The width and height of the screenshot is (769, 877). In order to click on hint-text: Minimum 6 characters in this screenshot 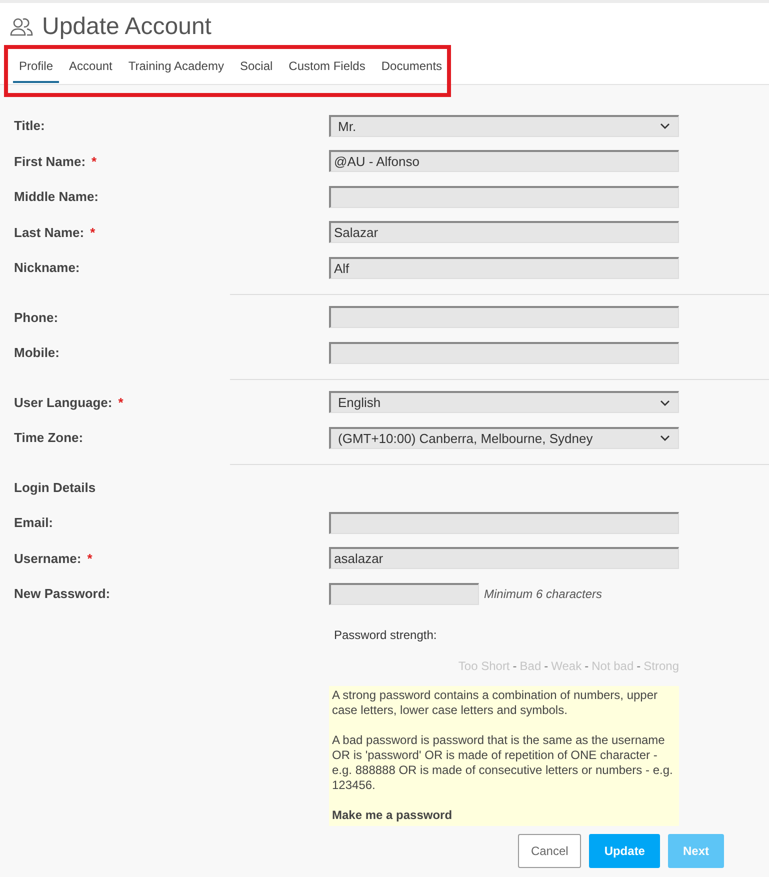, I will do `click(543, 593)`.